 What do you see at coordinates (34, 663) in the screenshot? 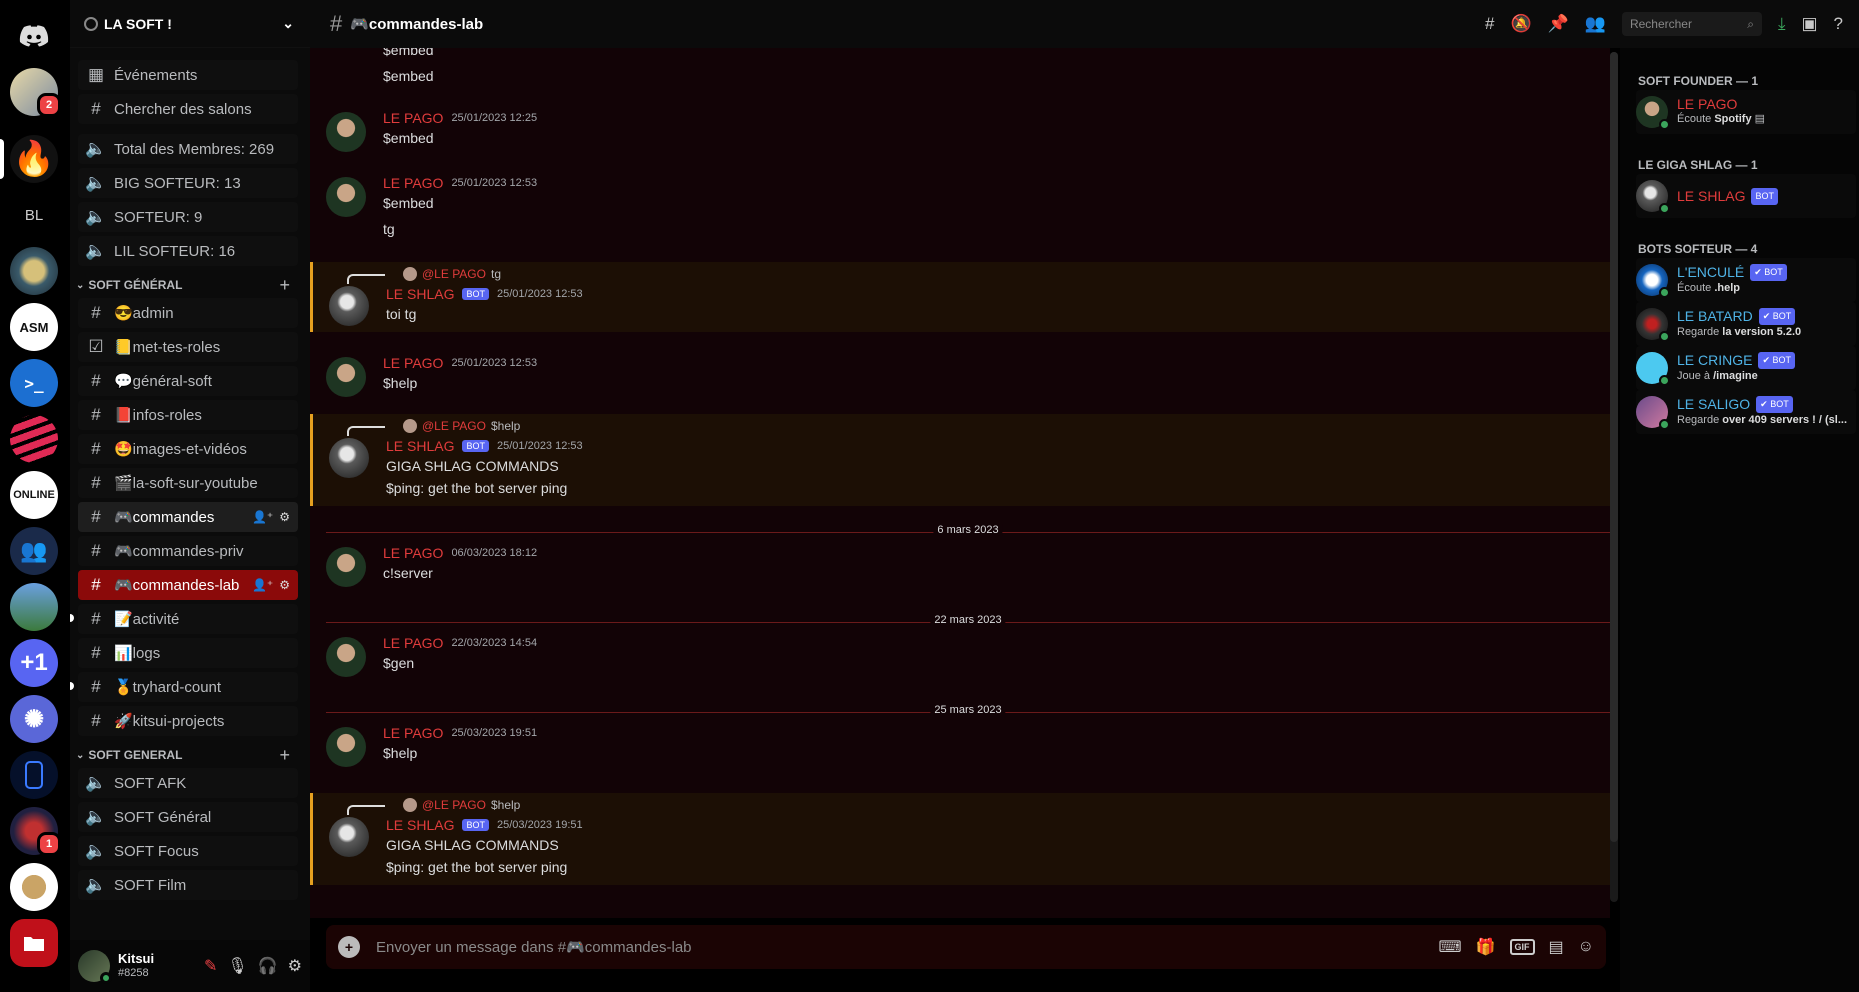
I see `server-plus-one: +1` at bounding box center [34, 663].